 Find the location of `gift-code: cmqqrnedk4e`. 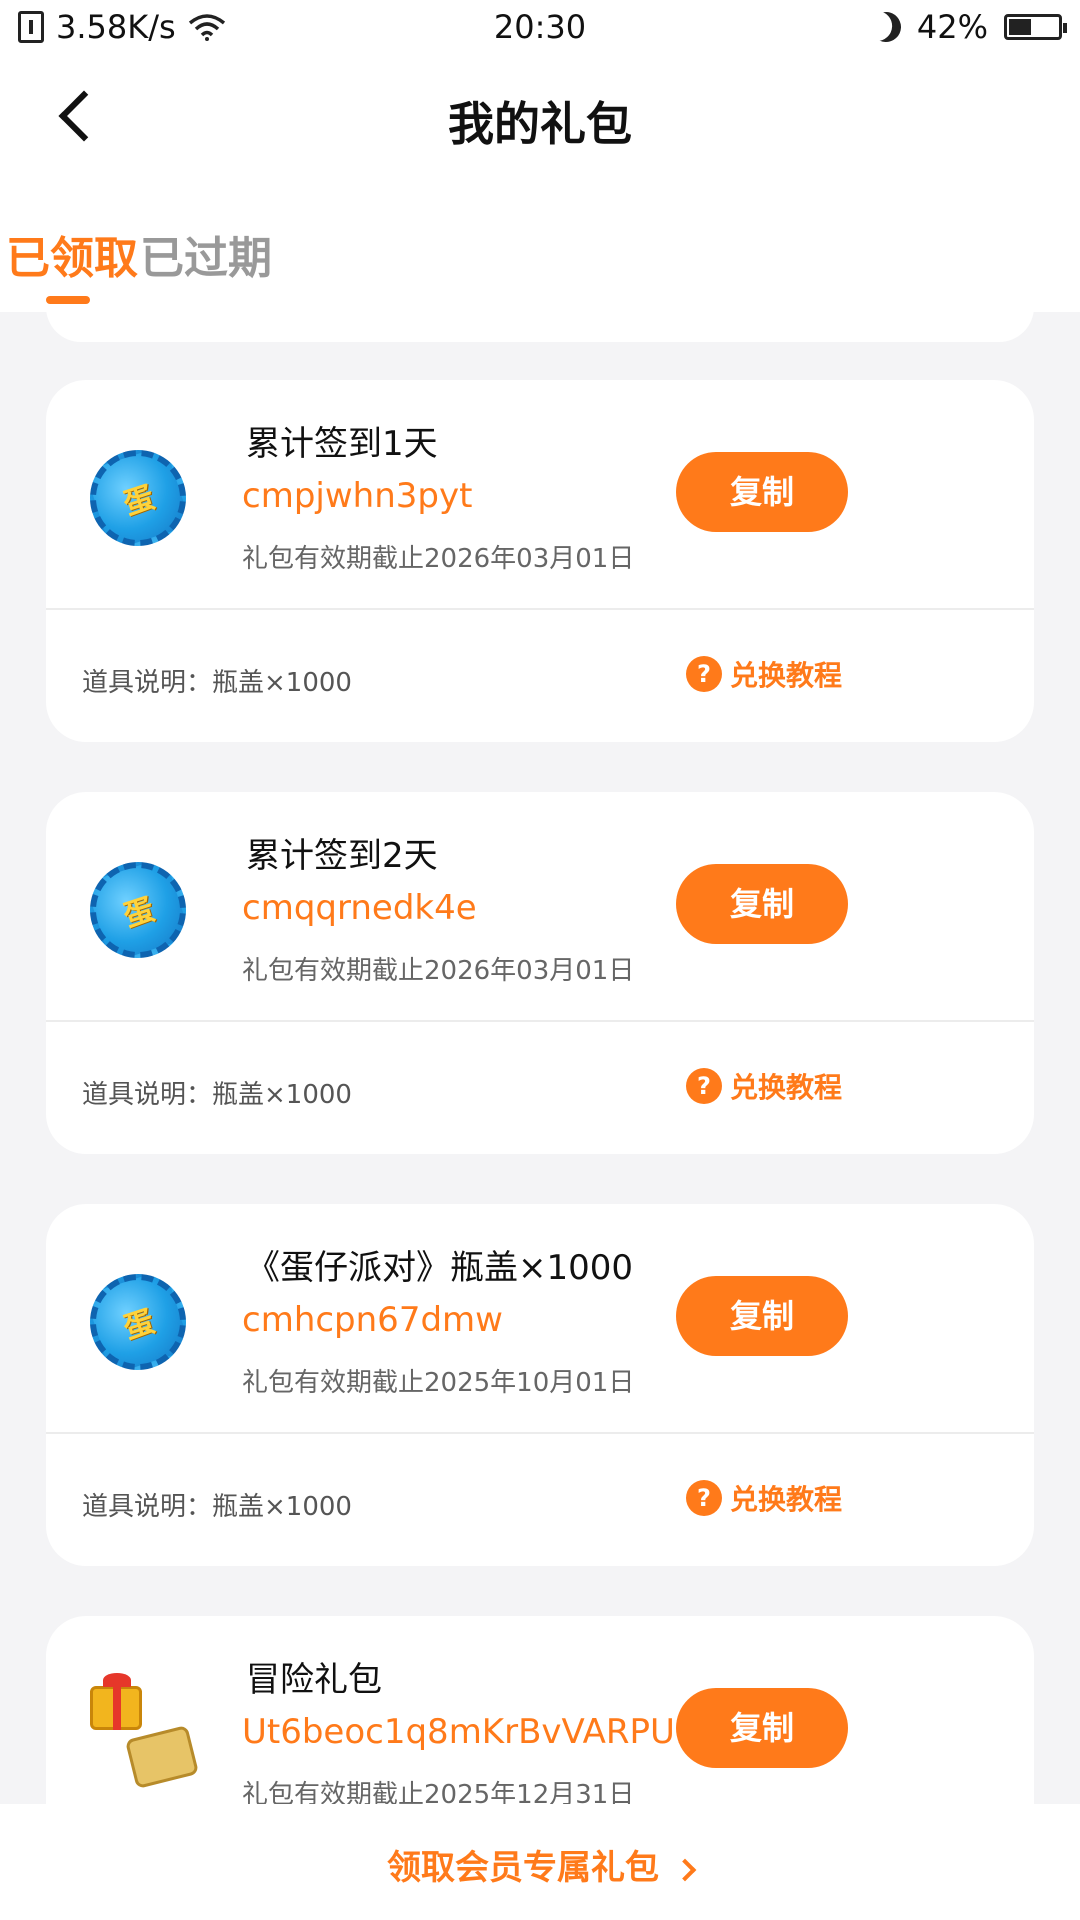

gift-code: cmqqrnedk4e is located at coordinates (359, 908).